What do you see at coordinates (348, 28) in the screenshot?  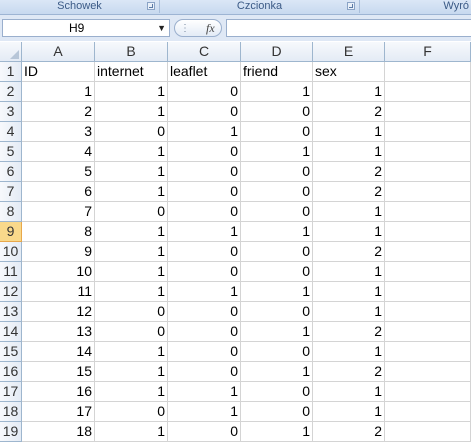 I see `formula-input` at bounding box center [348, 28].